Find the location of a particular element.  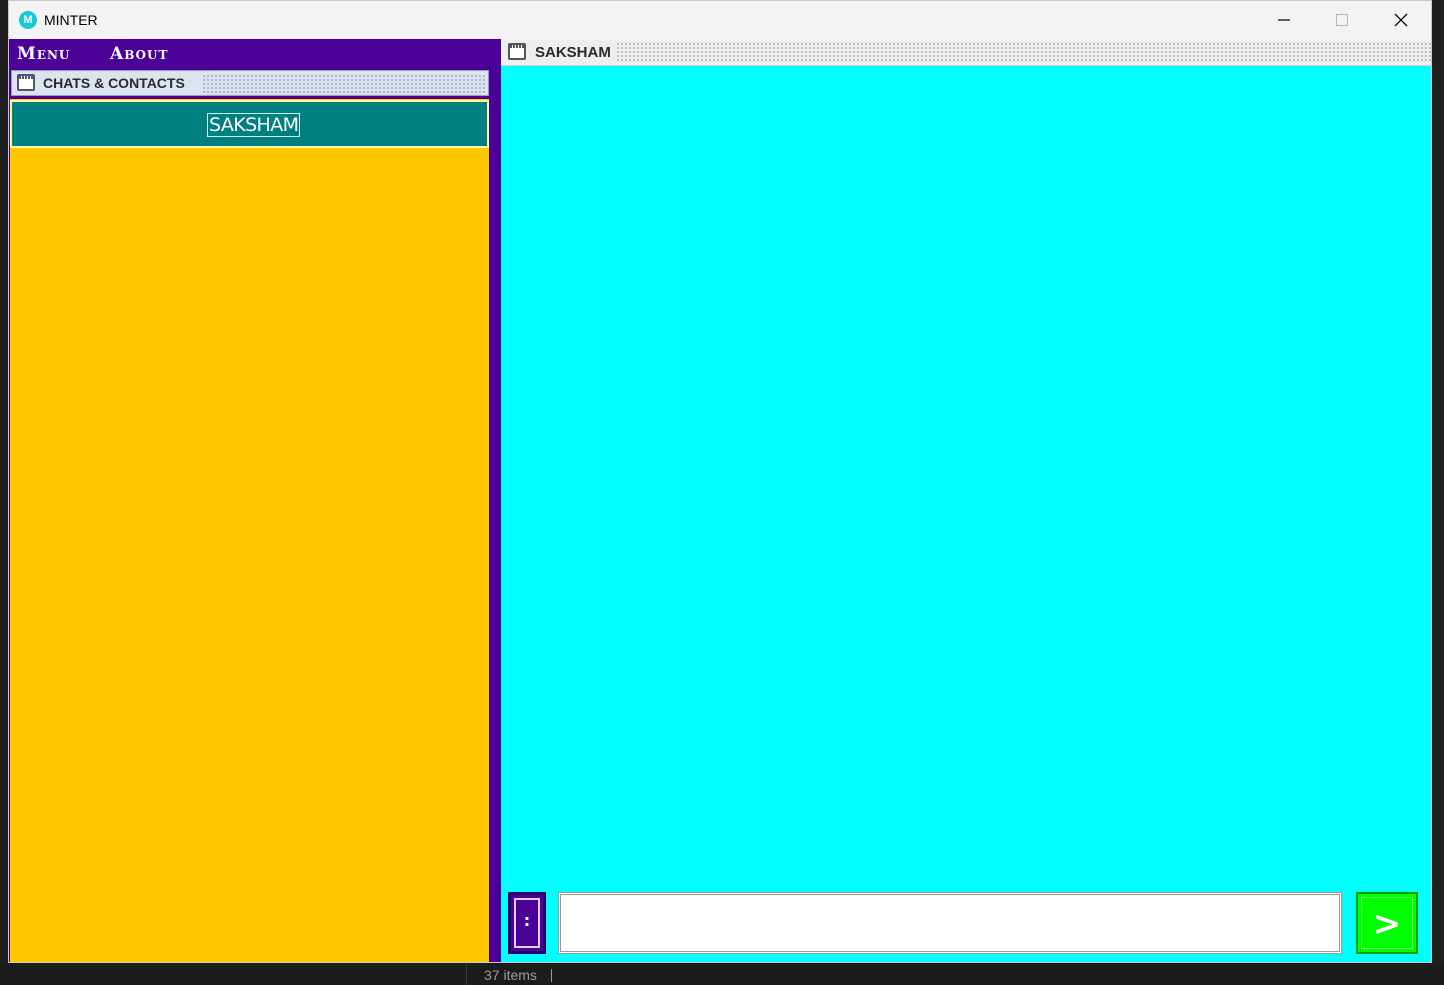

close-button is located at coordinates (1401, 20).